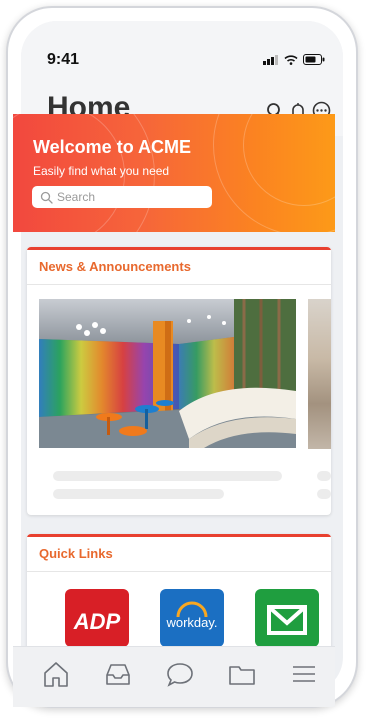  Describe the element at coordinates (63, 59) in the screenshot. I see `status-time: 9:41` at that location.